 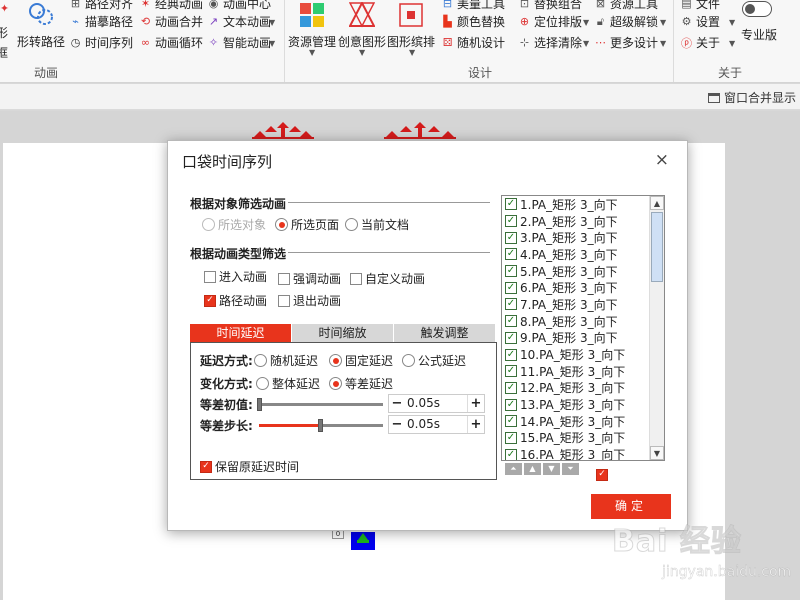 I want to click on smart-anim-button: ✧ 智能动画, so click(x=239, y=42).